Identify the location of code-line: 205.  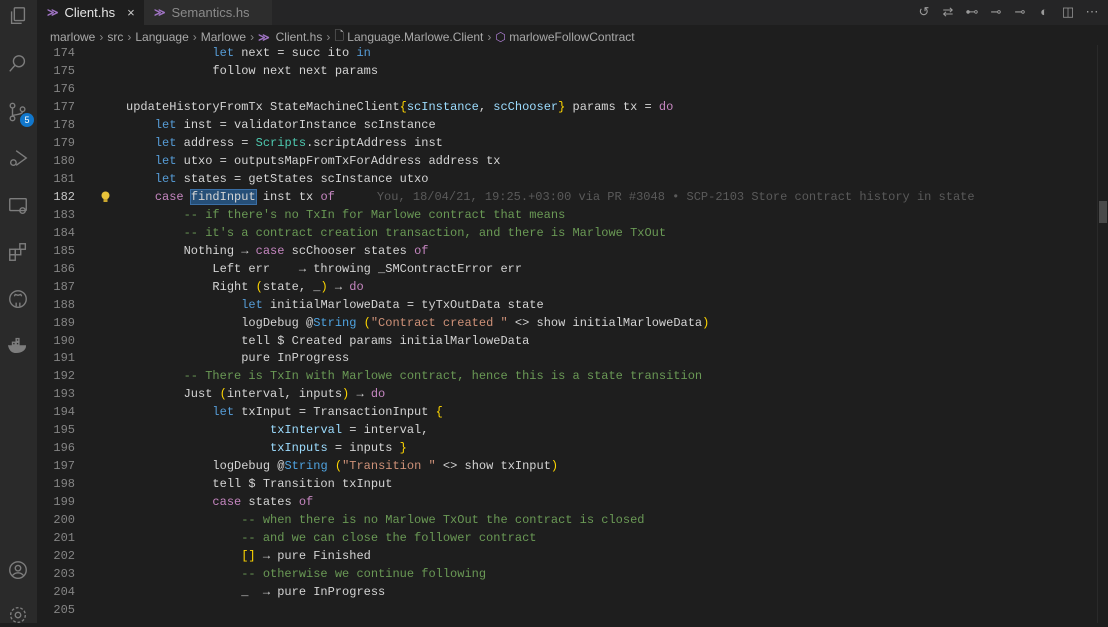
(566, 611).